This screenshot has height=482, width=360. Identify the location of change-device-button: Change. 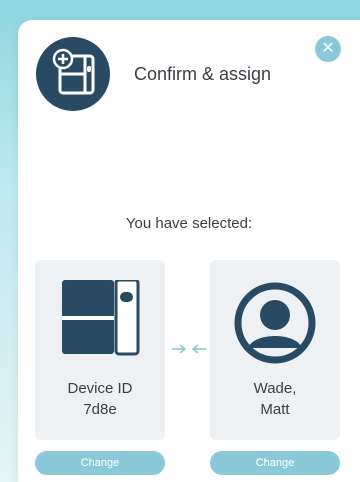
(100, 463).